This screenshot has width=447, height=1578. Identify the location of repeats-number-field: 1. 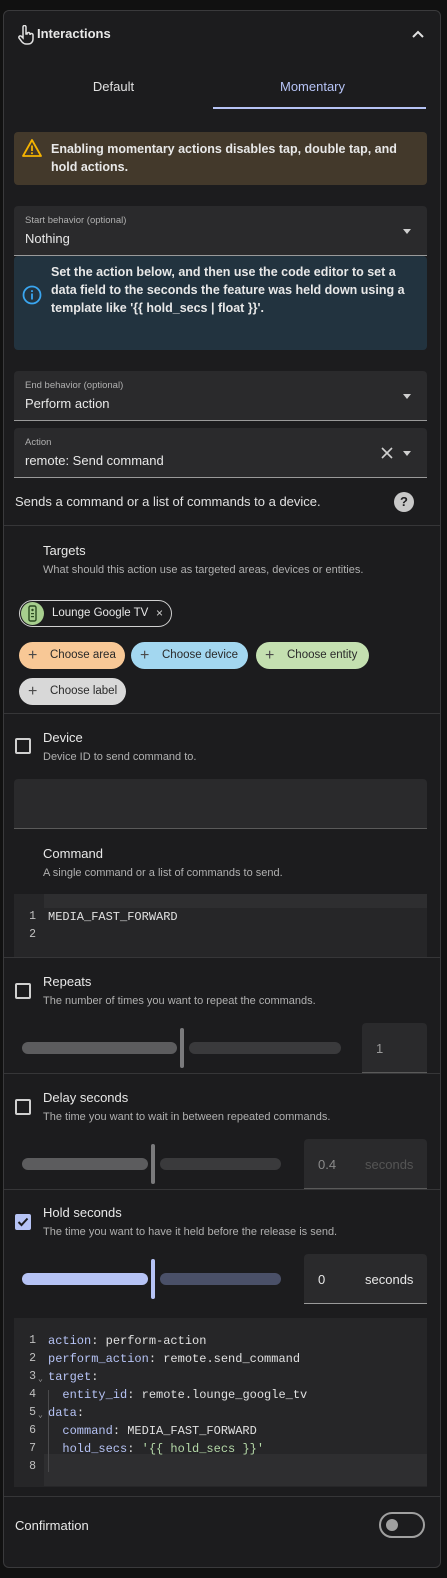
(394, 1048).